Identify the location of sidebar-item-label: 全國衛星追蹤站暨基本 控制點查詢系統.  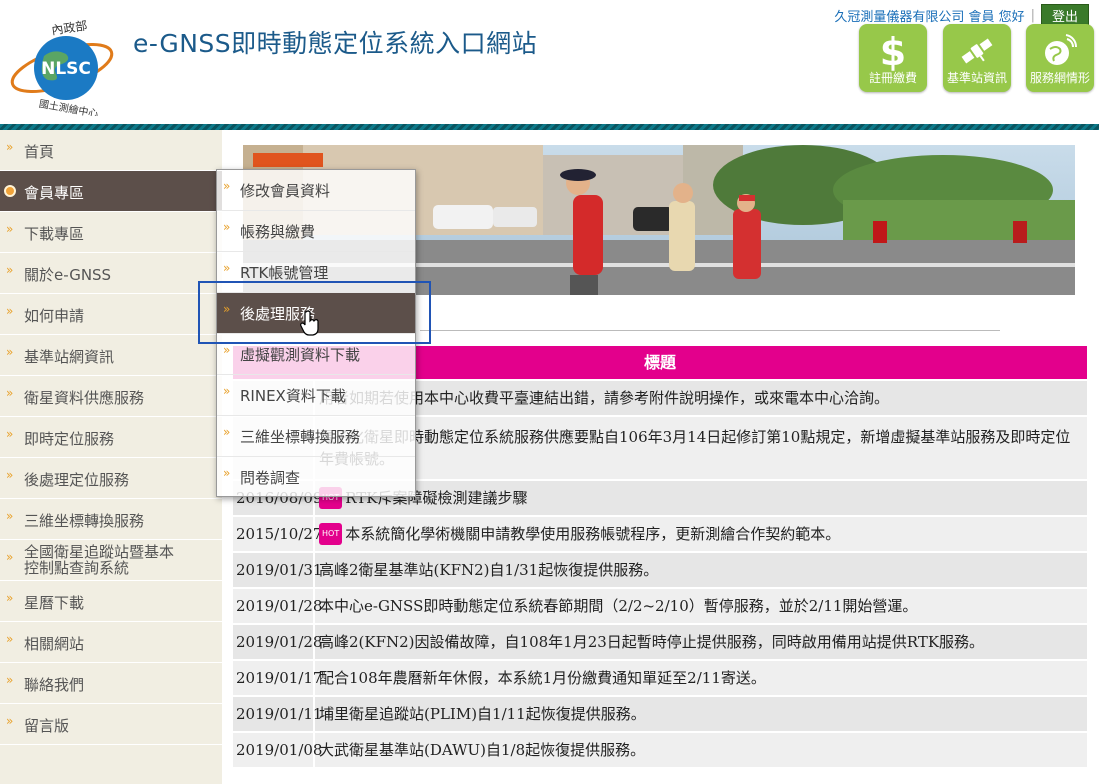
(99, 560).